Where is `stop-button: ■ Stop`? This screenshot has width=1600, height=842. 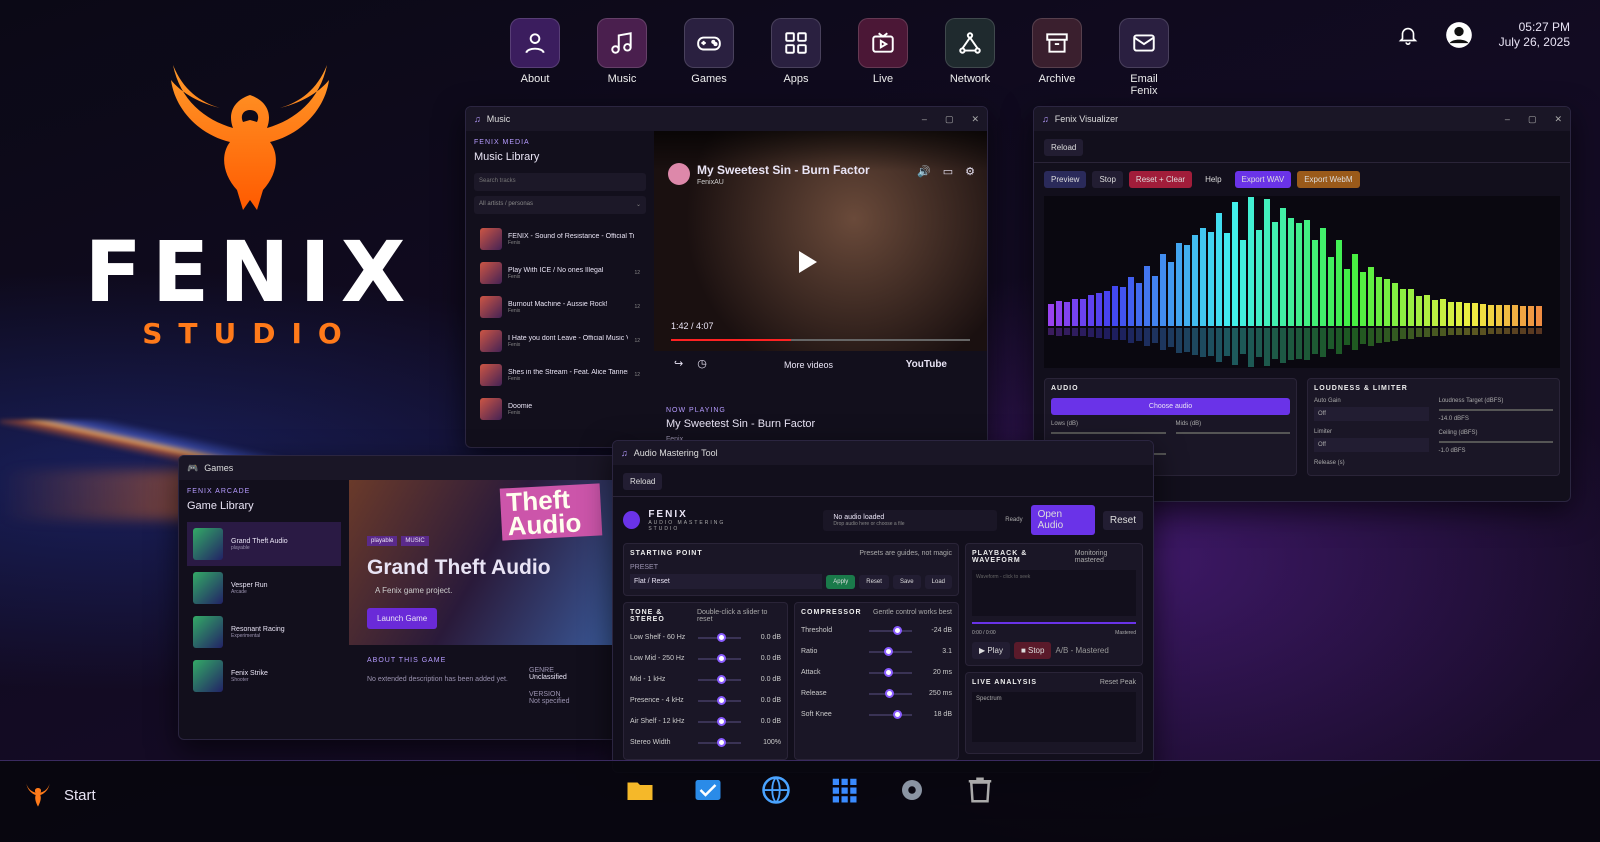 stop-button: ■ Stop is located at coordinates (1032, 650).